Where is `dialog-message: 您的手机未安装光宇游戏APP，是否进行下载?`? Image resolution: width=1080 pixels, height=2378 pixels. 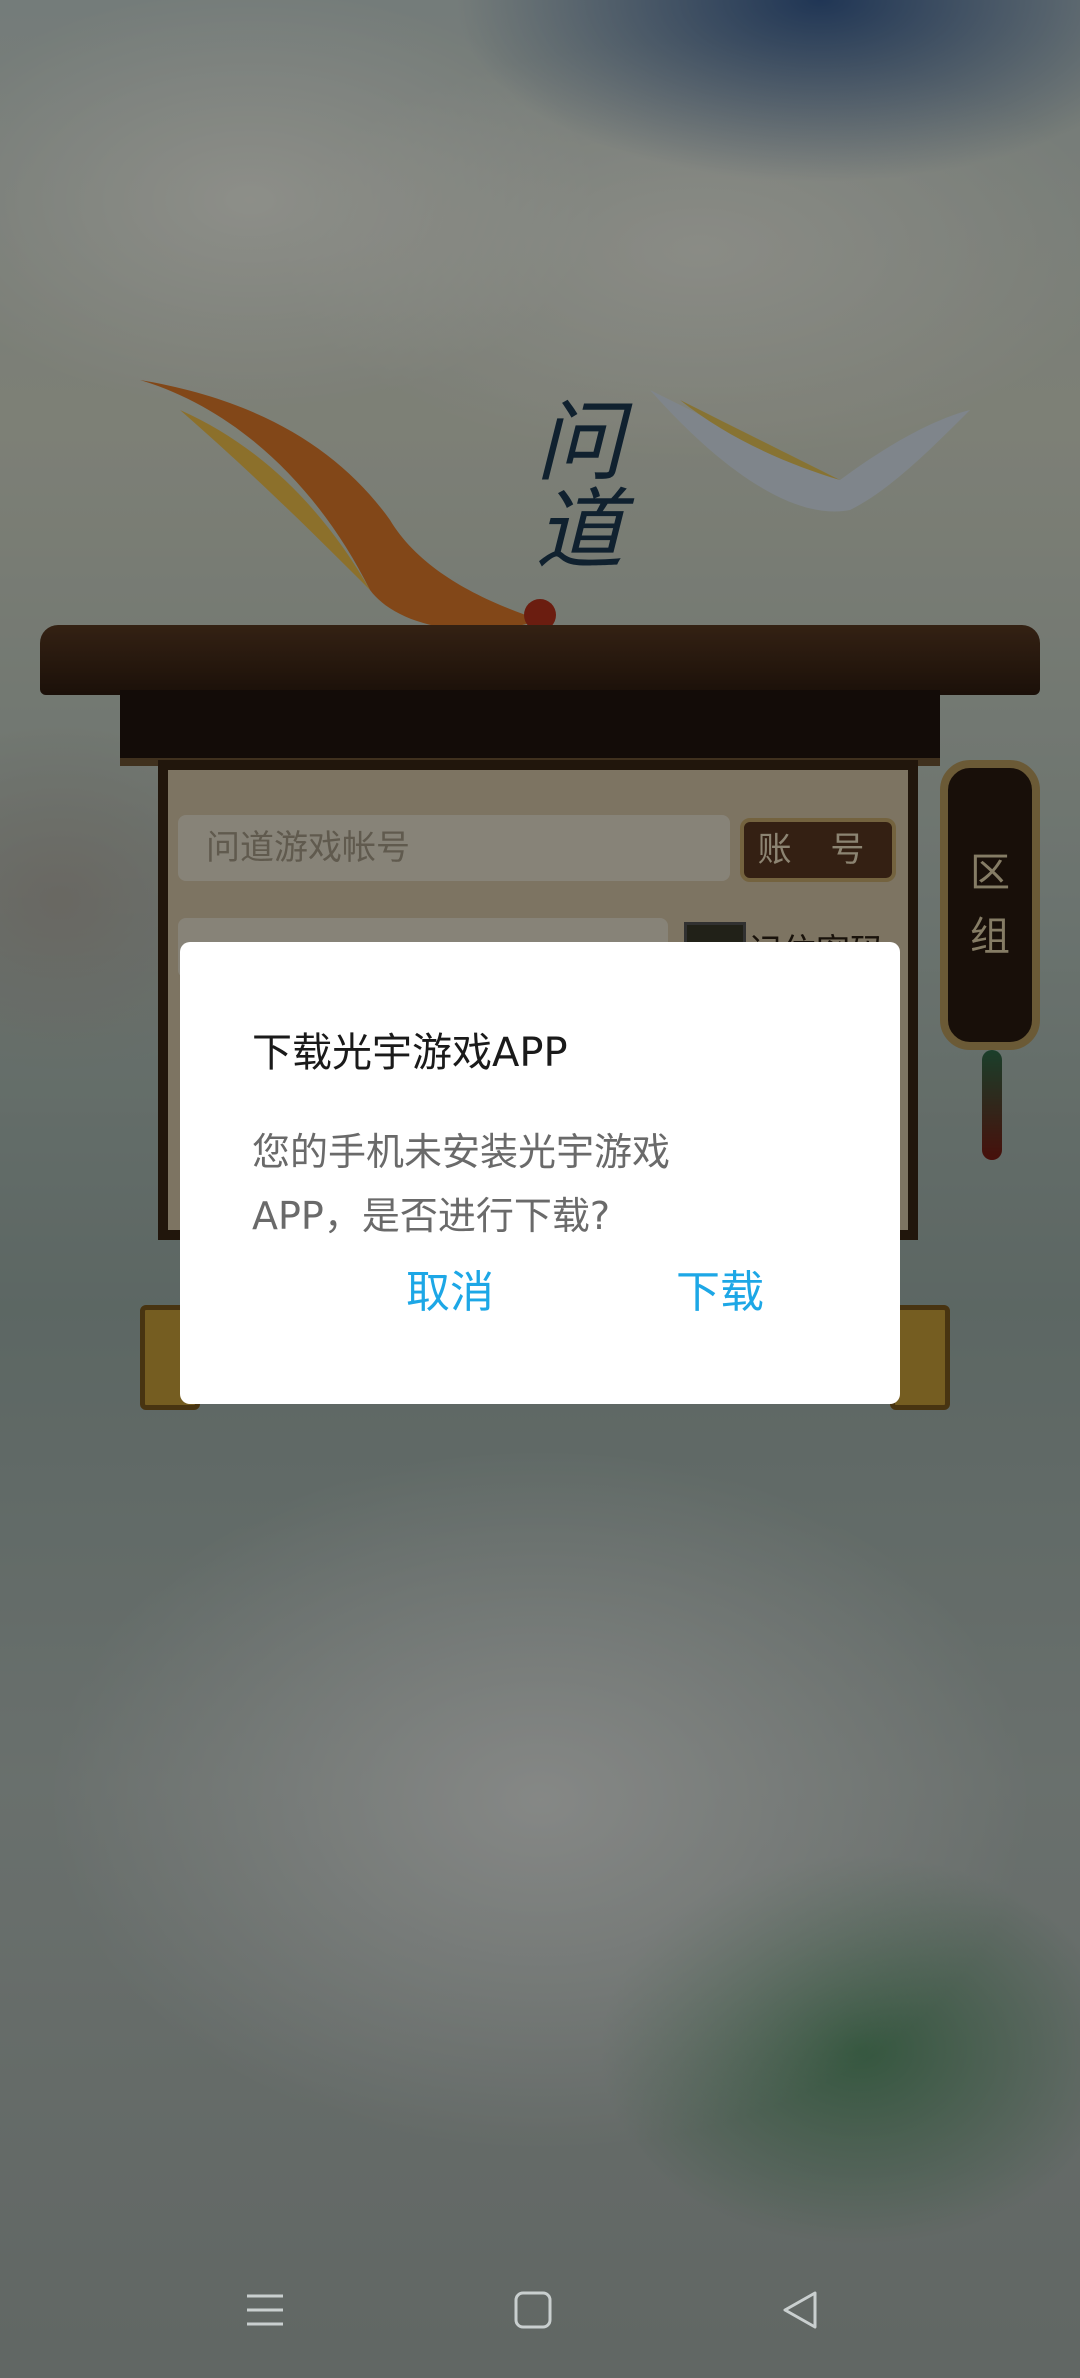 dialog-message: 您的手机未安装光宇游戏APP，是否进行下载? is located at coordinates (461, 1184).